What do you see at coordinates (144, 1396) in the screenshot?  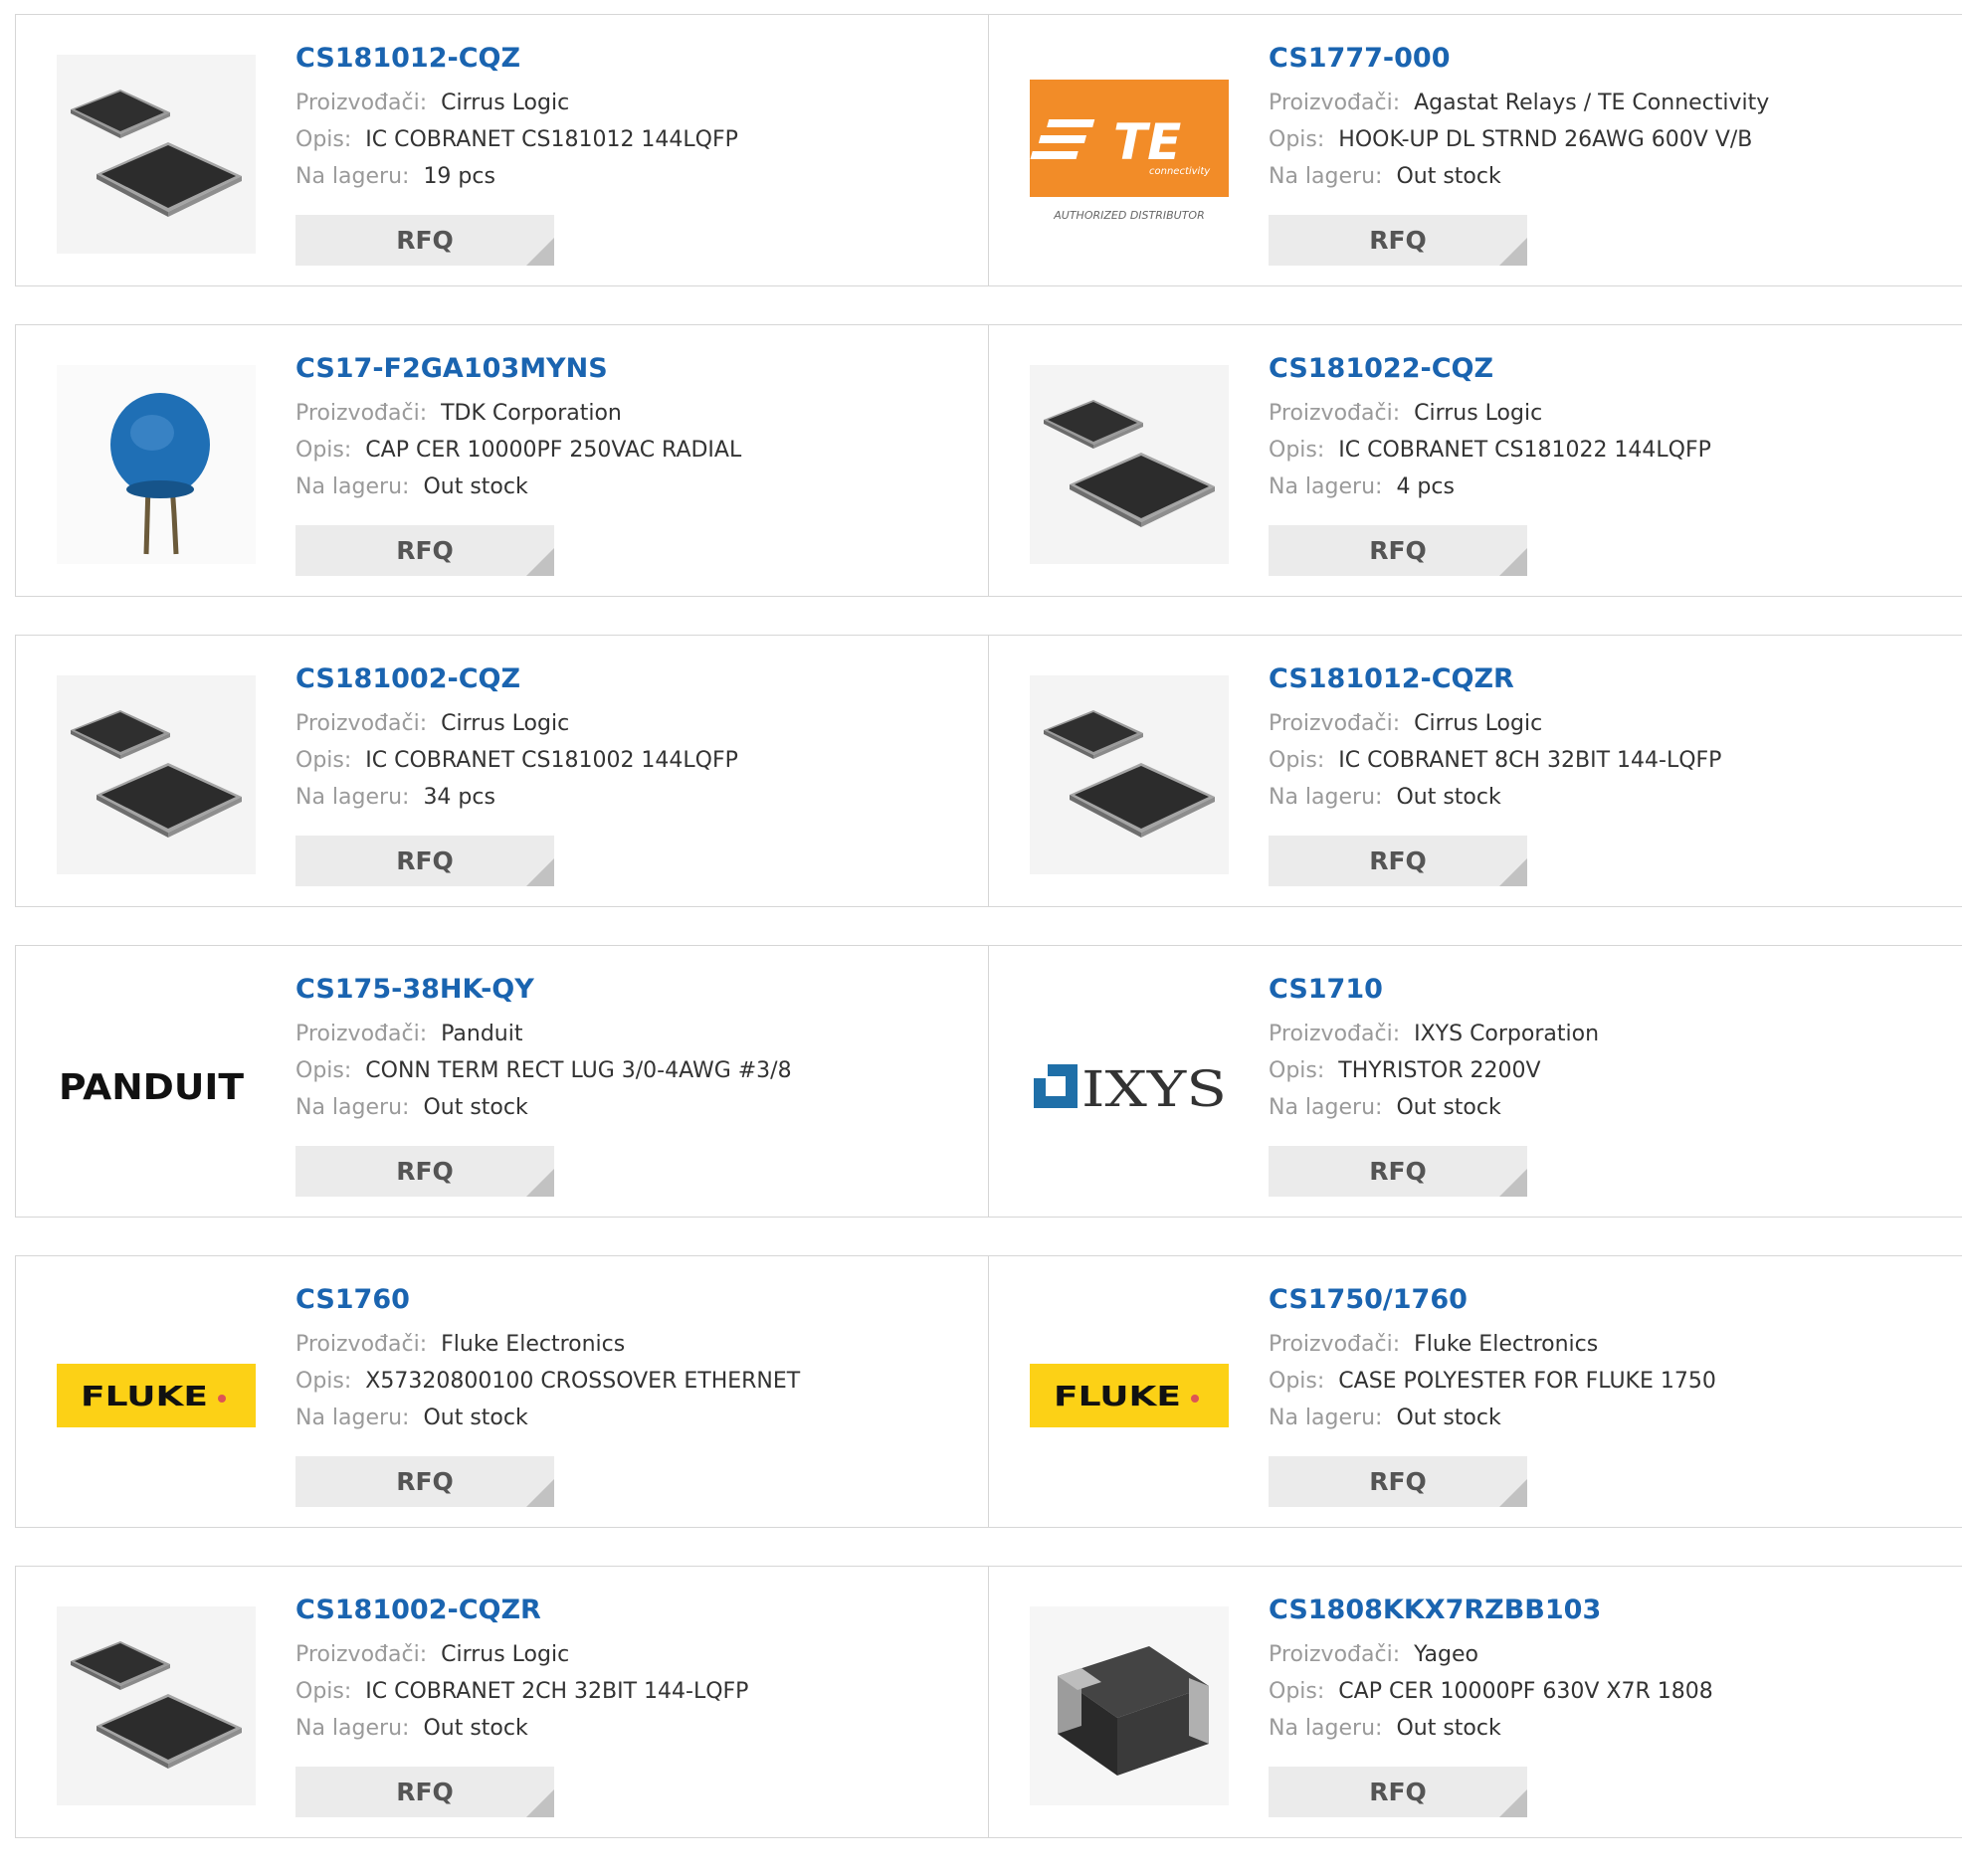 I see `svg-text: FLUKE` at bounding box center [144, 1396].